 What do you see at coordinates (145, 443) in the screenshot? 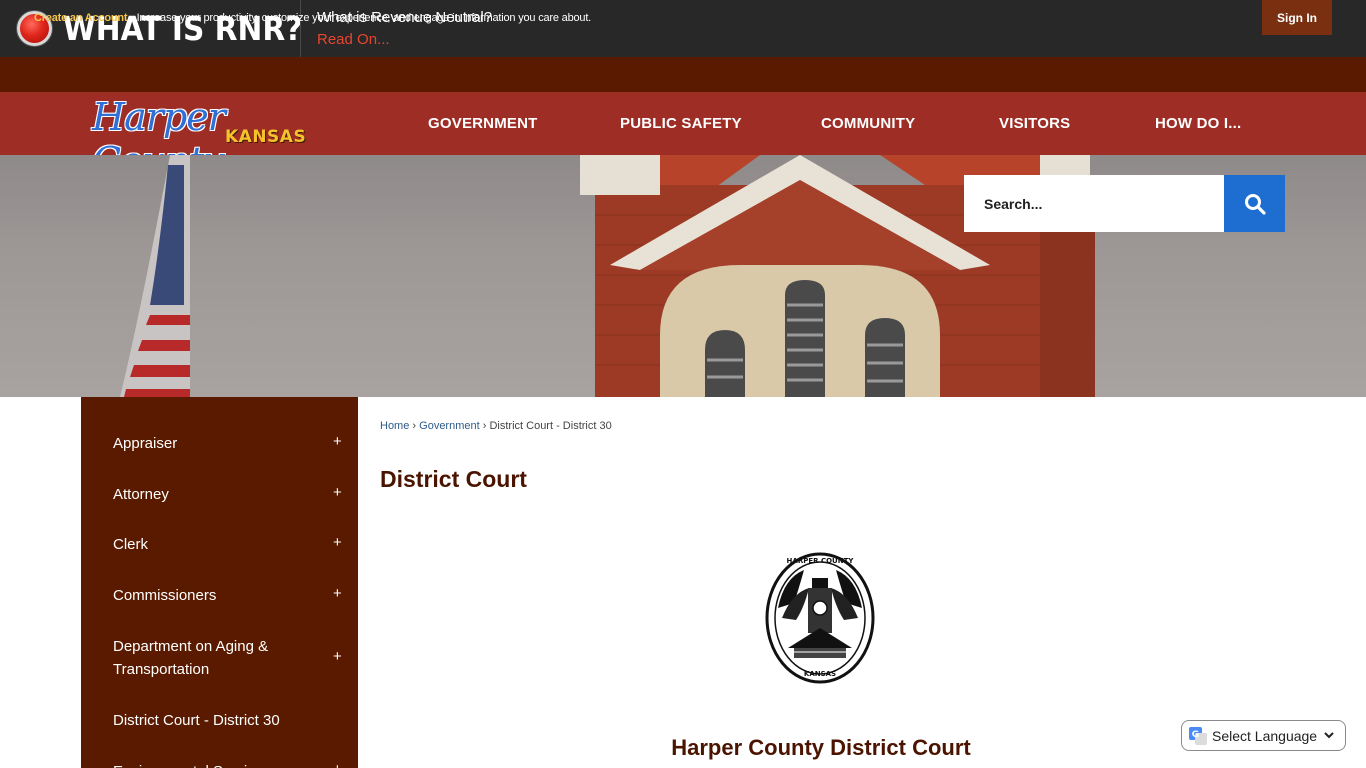
I see `sidebar-item-label: Appraiser` at bounding box center [145, 443].